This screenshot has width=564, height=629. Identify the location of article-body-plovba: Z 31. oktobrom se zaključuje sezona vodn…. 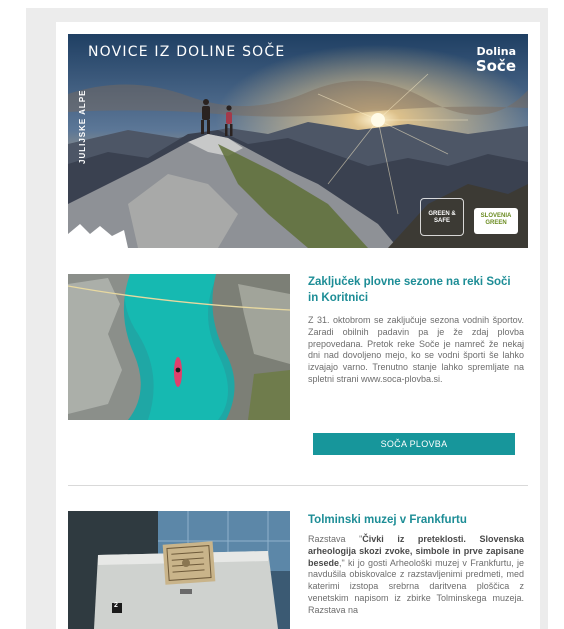
(416, 349).